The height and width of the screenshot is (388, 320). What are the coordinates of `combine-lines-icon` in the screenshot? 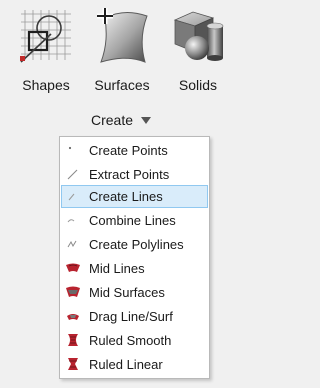 It's located at (71, 221).